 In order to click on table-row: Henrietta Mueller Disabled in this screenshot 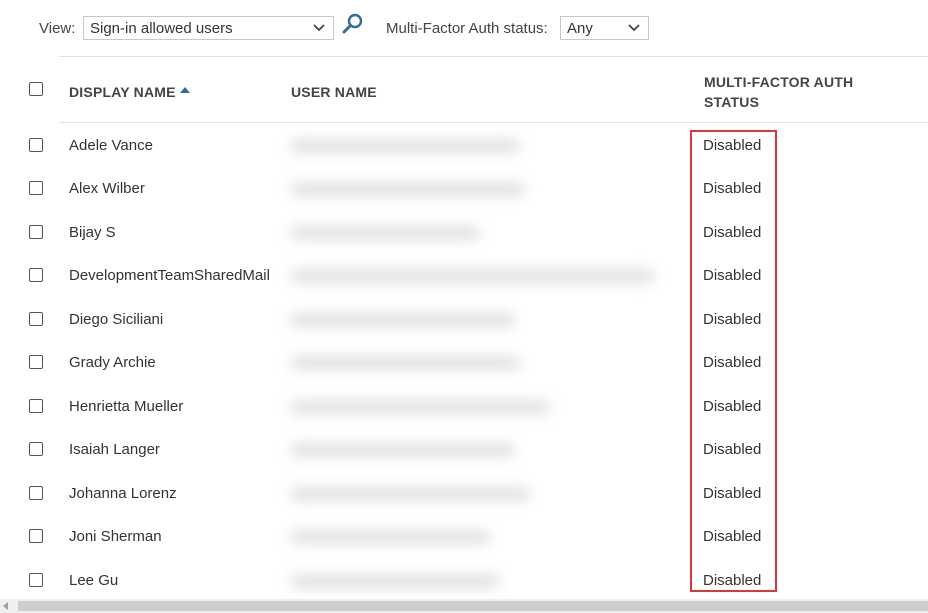, I will do `click(464, 413)`.